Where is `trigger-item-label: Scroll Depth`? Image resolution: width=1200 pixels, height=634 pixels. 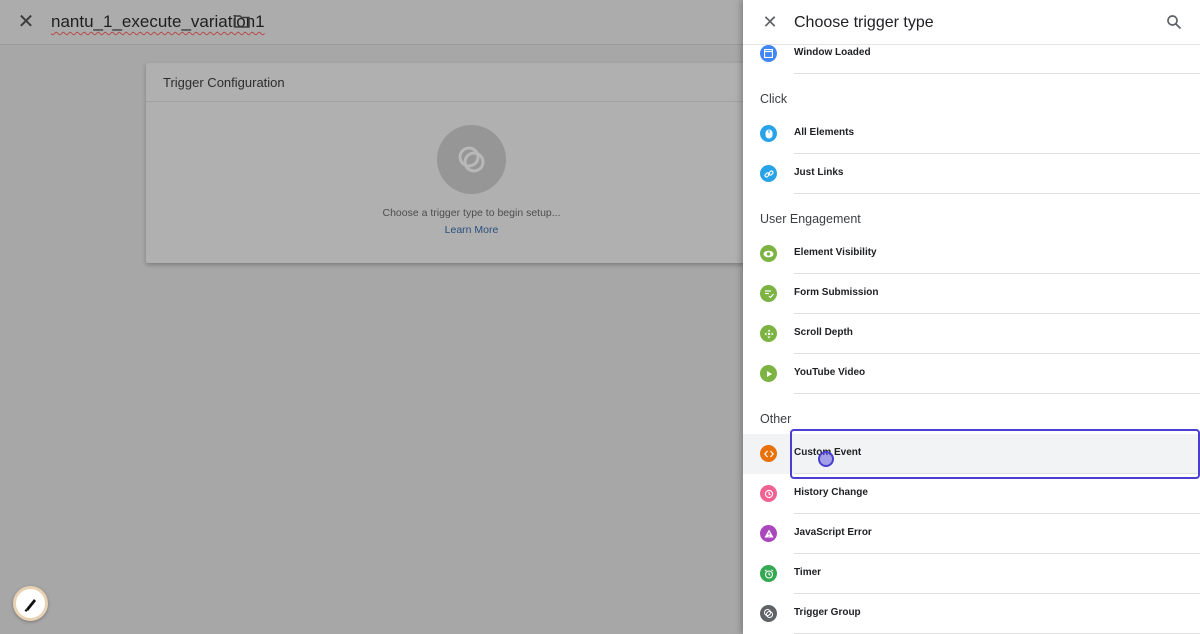 trigger-item-label: Scroll Depth is located at coordinates (823, 332).